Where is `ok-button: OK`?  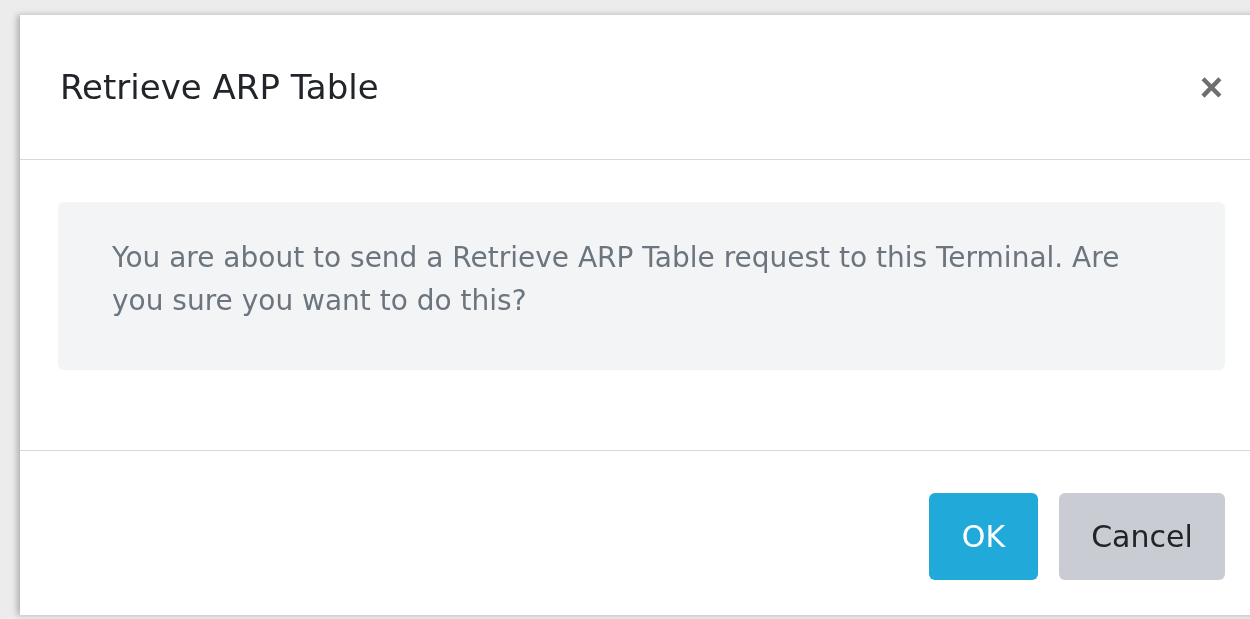 ok-button: OK is located at coordinates (983, 536).